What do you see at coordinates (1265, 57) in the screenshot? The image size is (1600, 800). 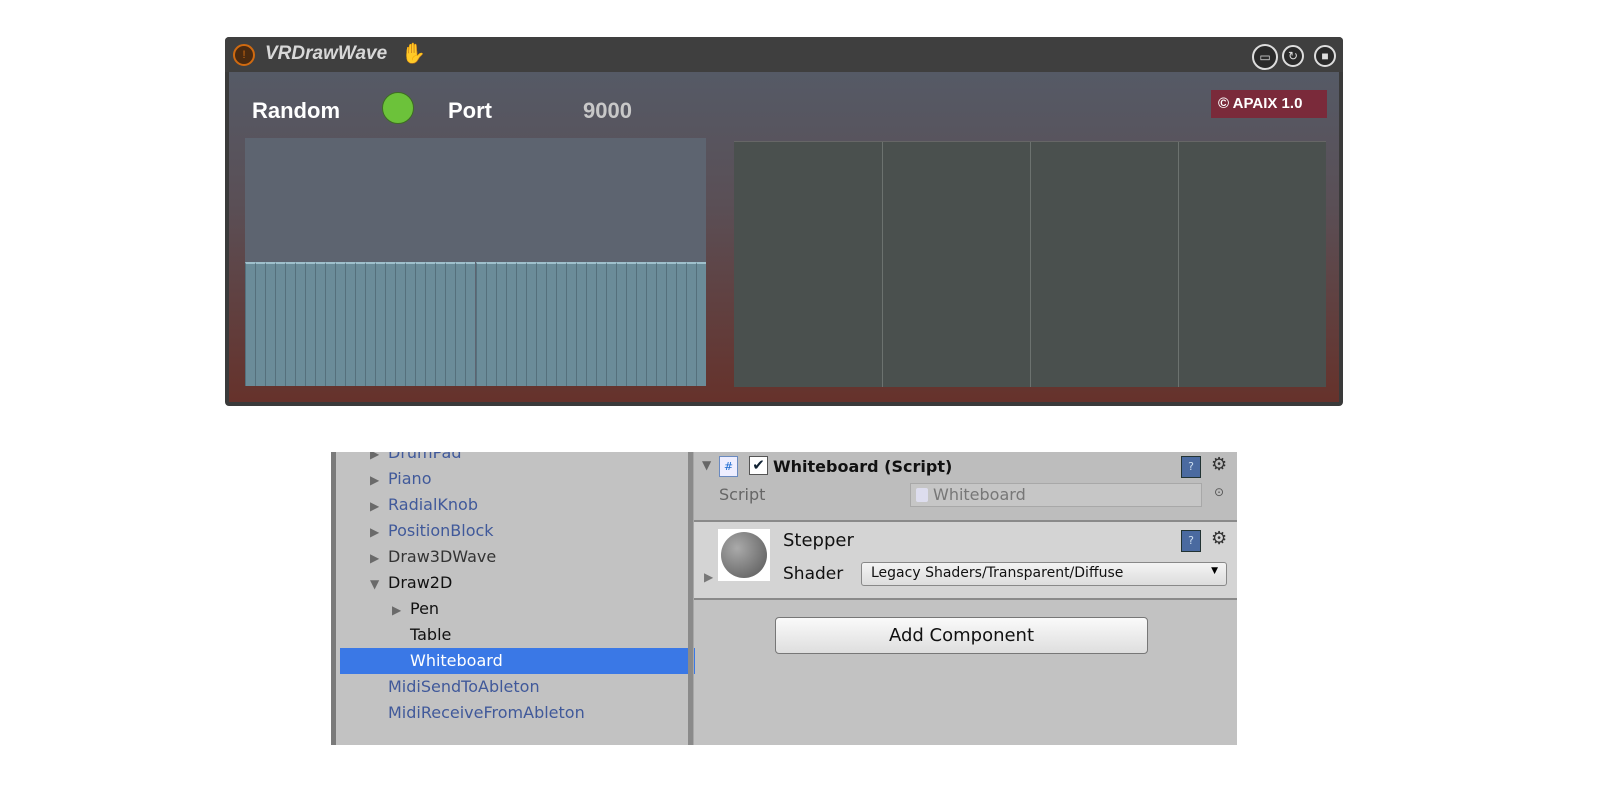 I see `presentation-icon: ▭` at bounding box center [1265, 57].